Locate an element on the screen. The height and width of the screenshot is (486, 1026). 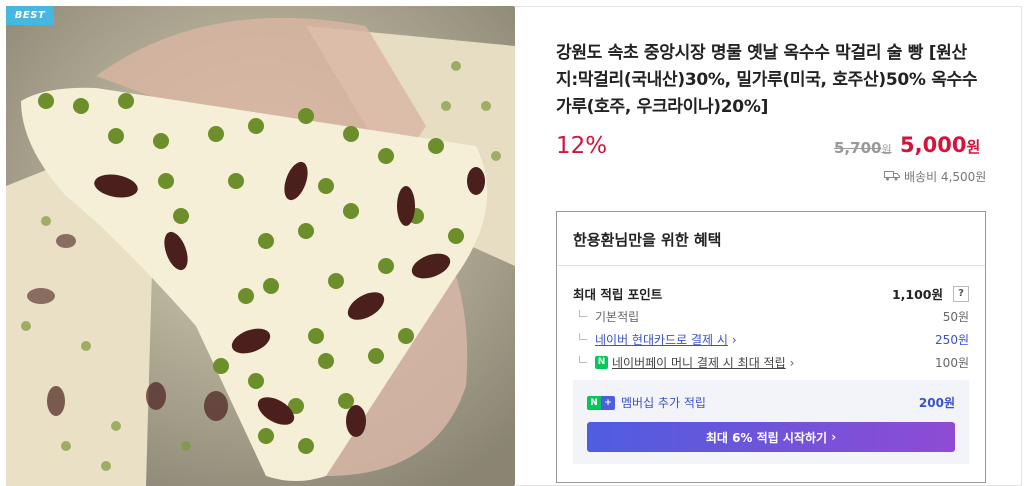
basic-points-label: 기본적립 is located at coordinates (617, 317).